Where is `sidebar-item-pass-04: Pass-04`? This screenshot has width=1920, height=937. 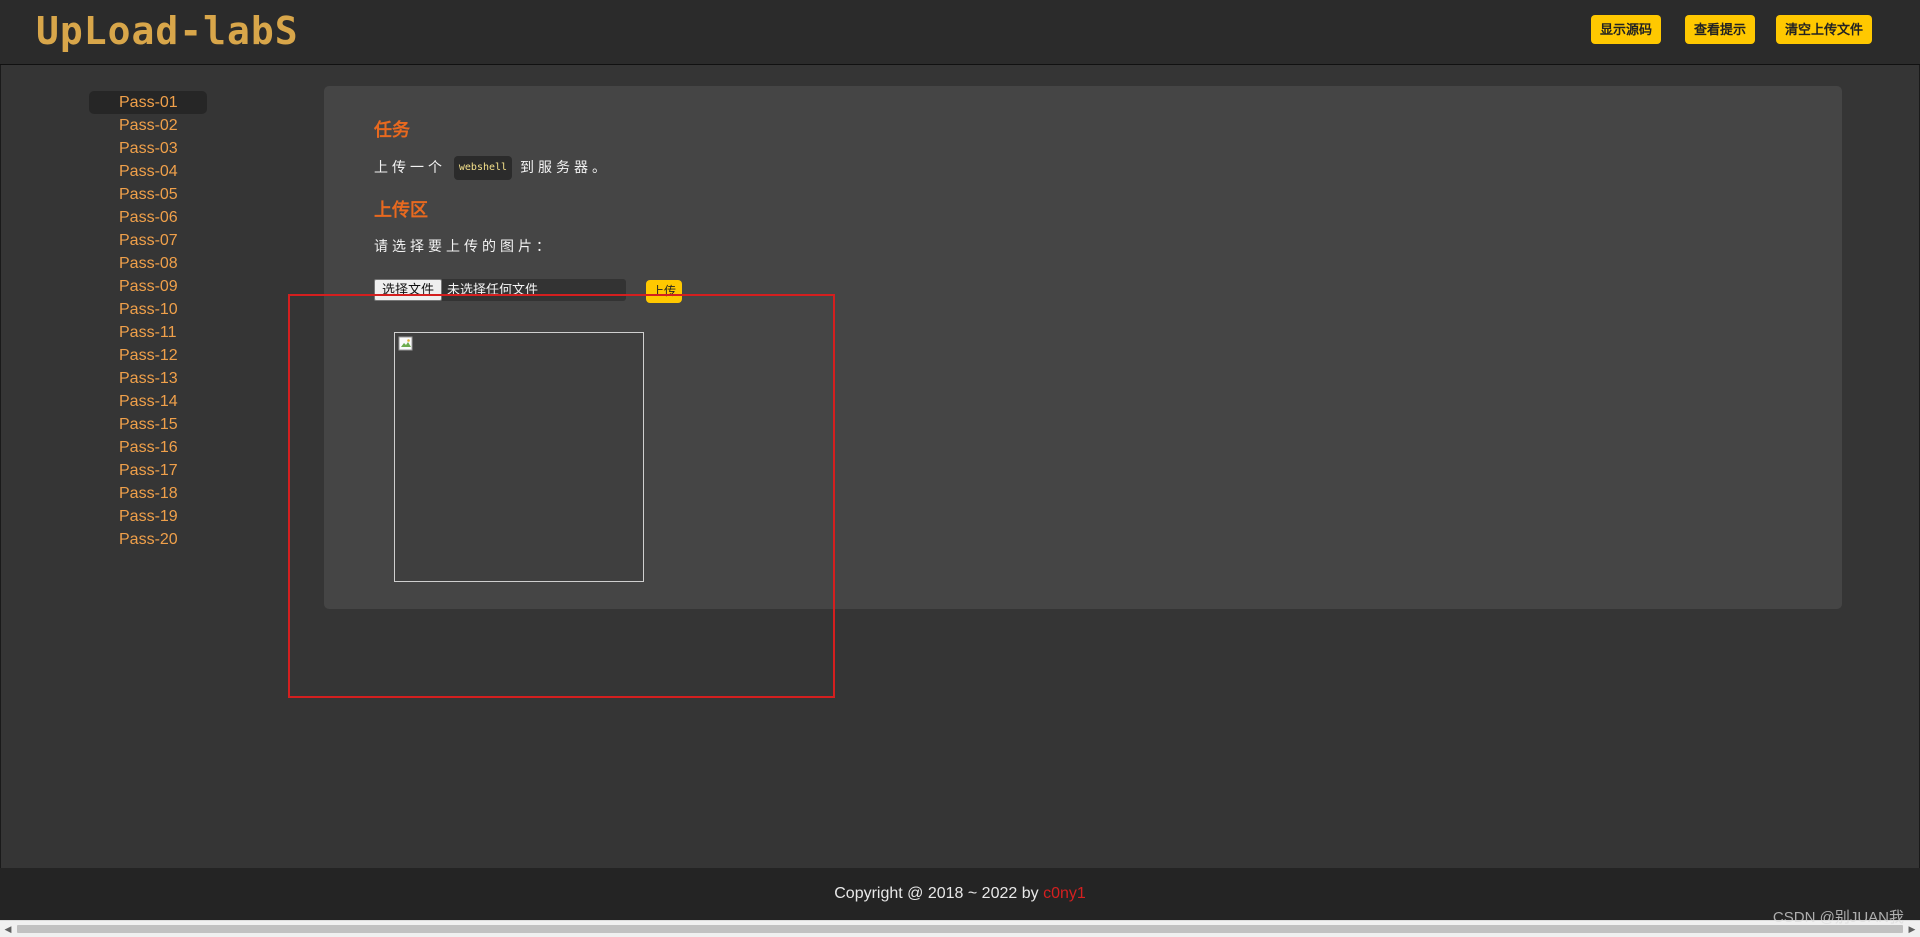 sidebar-item-pass-04: Pass-04 is located at coordinates (148, 171).